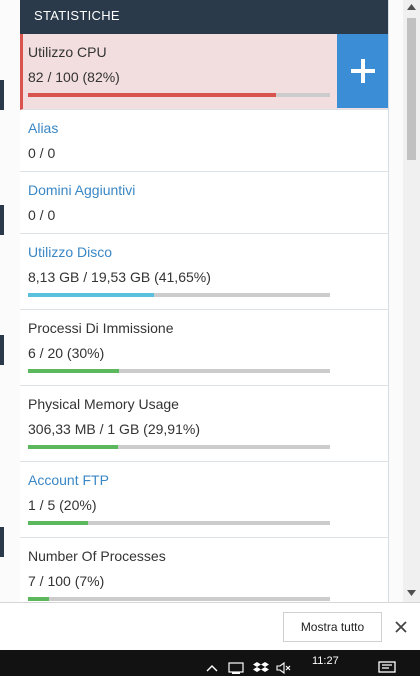 The image size is (420, 676). Describe the element at coordinates (325, 661) in the screenshot. I see `taskbar-clock: 11:27` at that location.